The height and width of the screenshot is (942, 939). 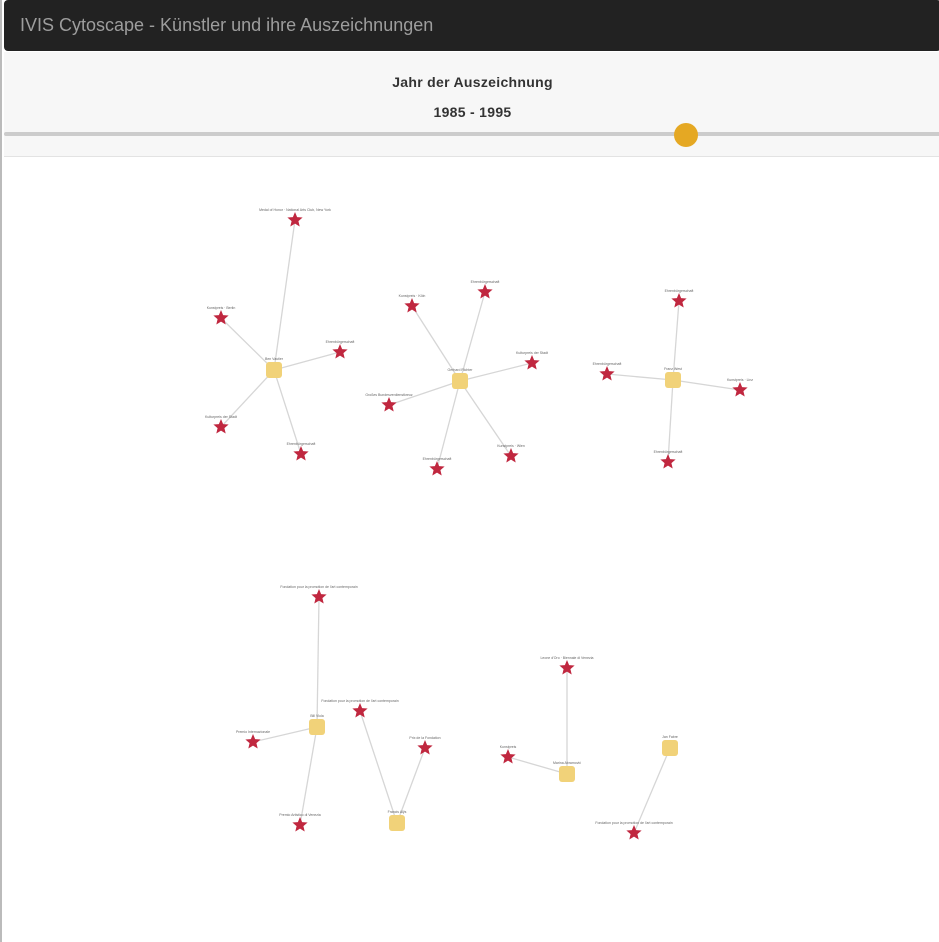 I want to click on artist-node: Franz West, so click(x=673, y=377).